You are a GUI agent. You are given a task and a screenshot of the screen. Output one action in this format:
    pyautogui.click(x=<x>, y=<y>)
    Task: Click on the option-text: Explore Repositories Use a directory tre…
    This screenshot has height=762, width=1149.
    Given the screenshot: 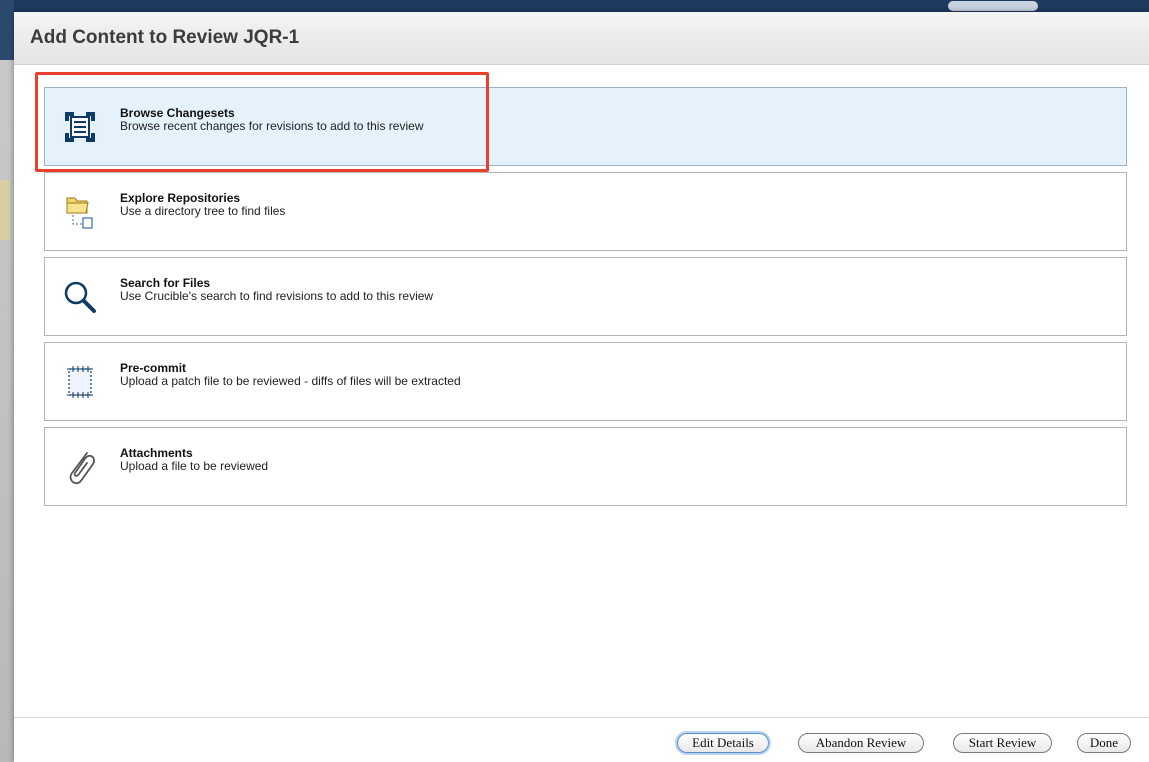 What is the action you would take?
    pyautogui.click(x=203, y=204)
    